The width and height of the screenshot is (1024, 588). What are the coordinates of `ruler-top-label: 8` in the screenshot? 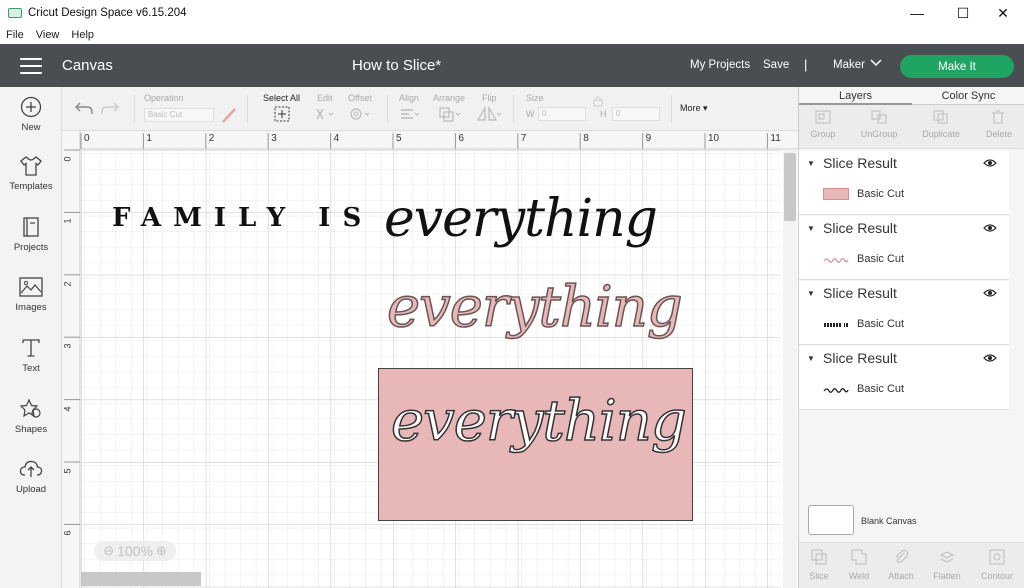 It's located at (586, 138).